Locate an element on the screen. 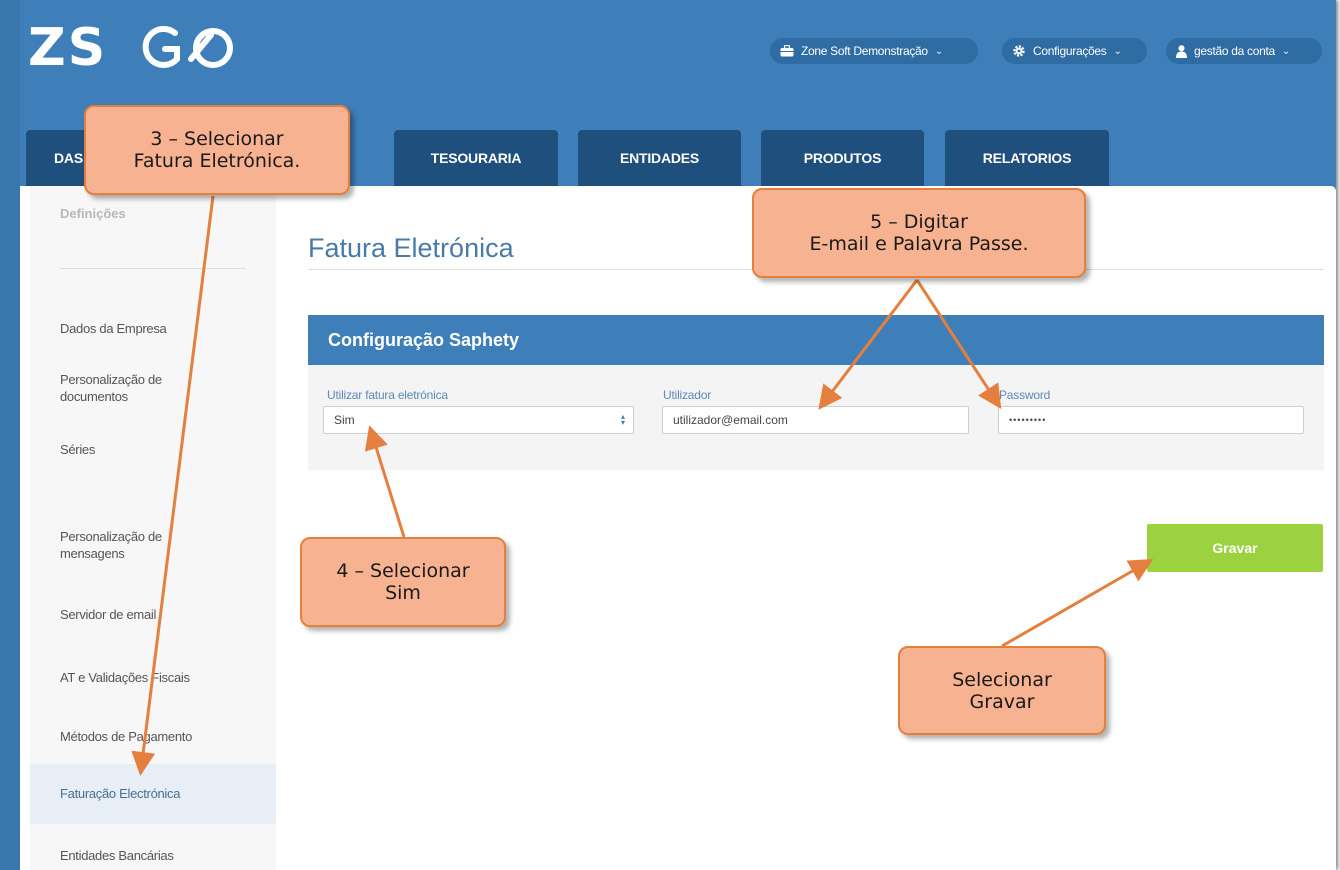  section-title: Configuração Saphety is located at coordinates (424, 339).